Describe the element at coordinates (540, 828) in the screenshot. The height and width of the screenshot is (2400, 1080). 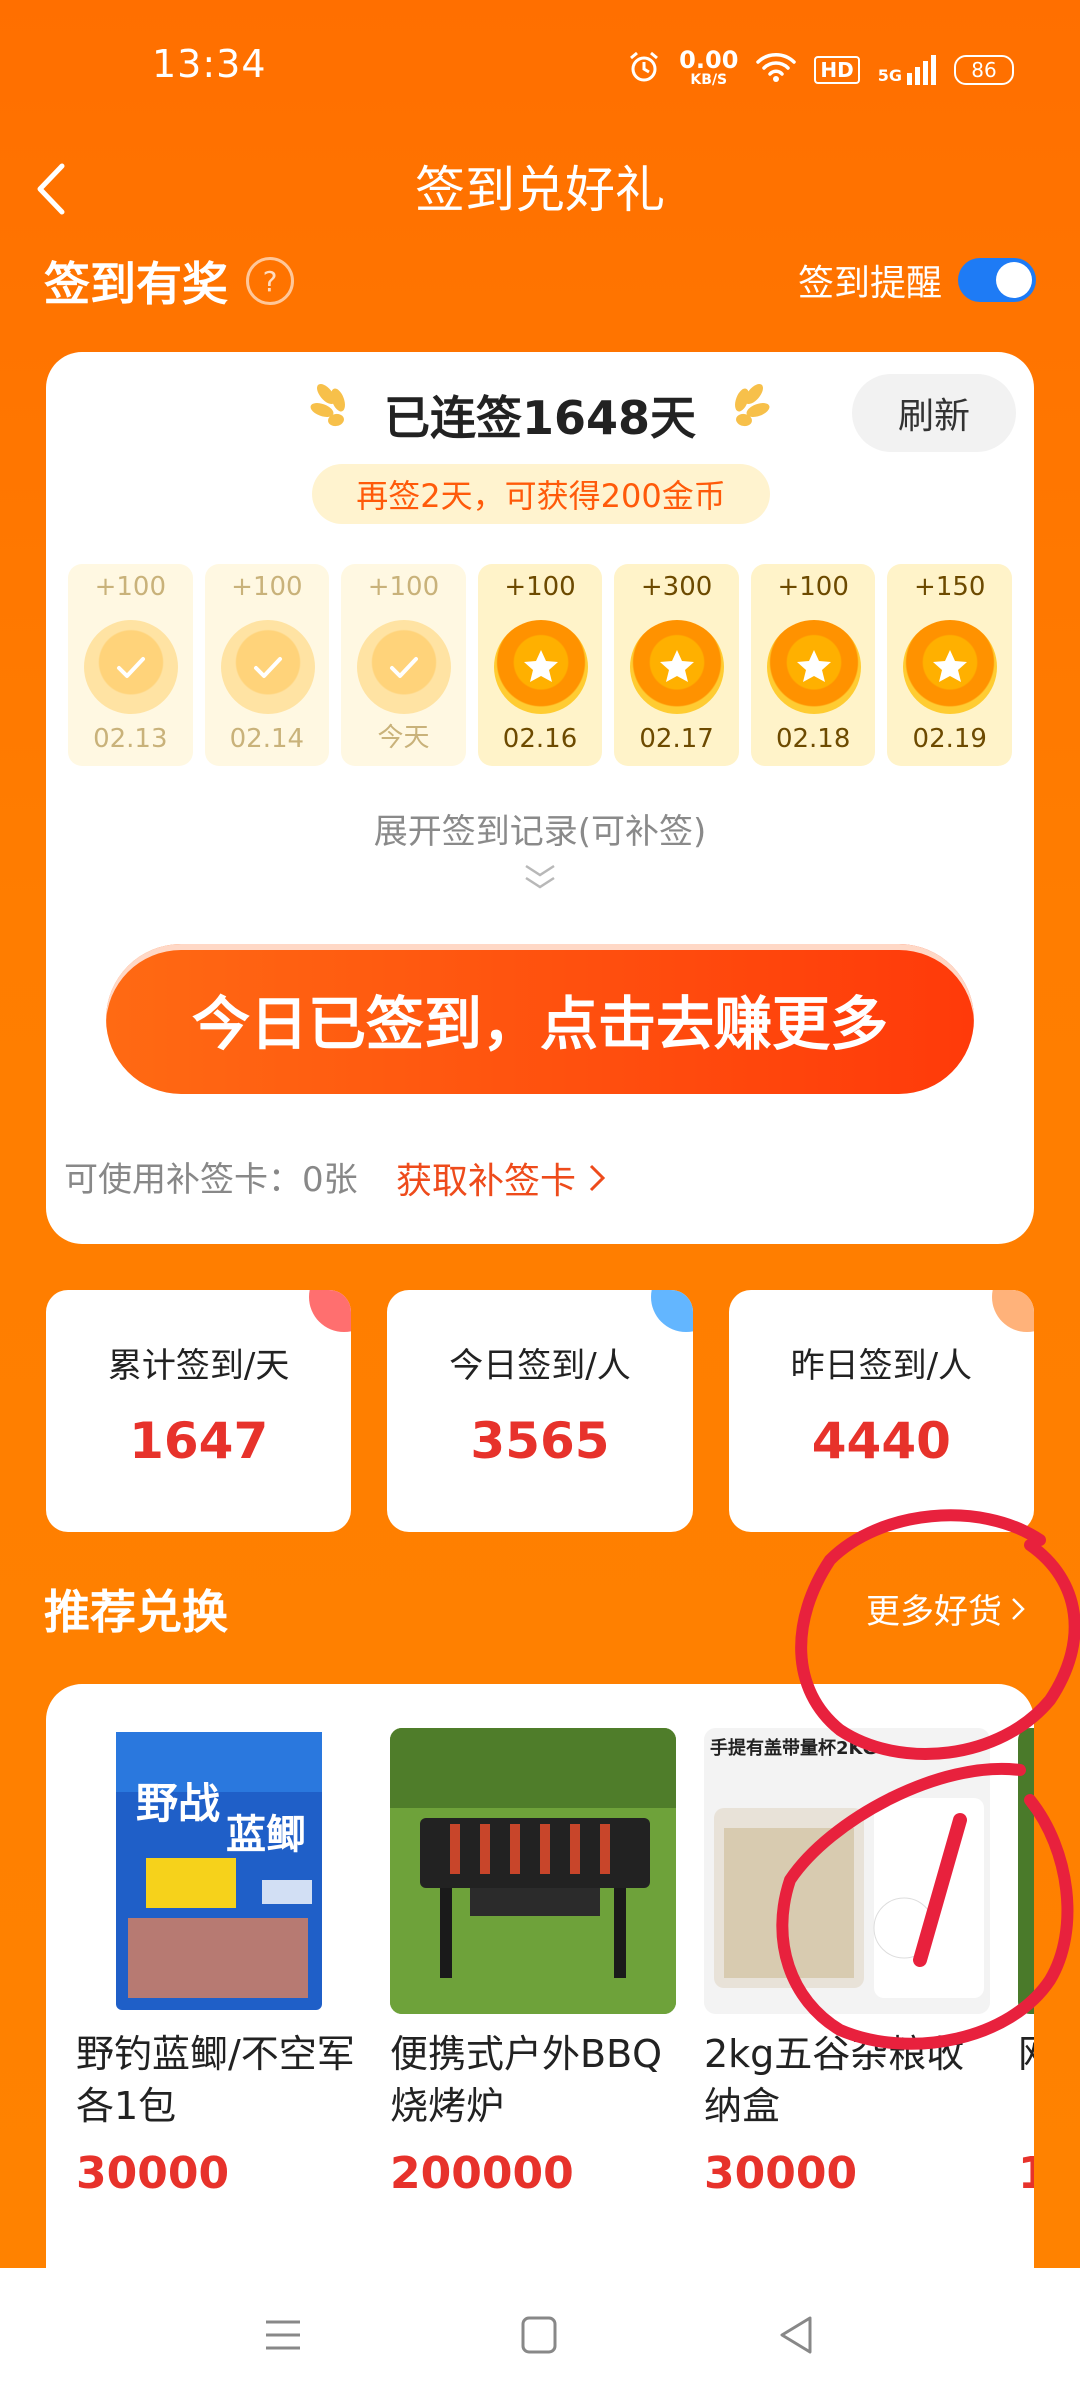
I see `expand-records-link: 展开签到记录(可补签)` at that location.